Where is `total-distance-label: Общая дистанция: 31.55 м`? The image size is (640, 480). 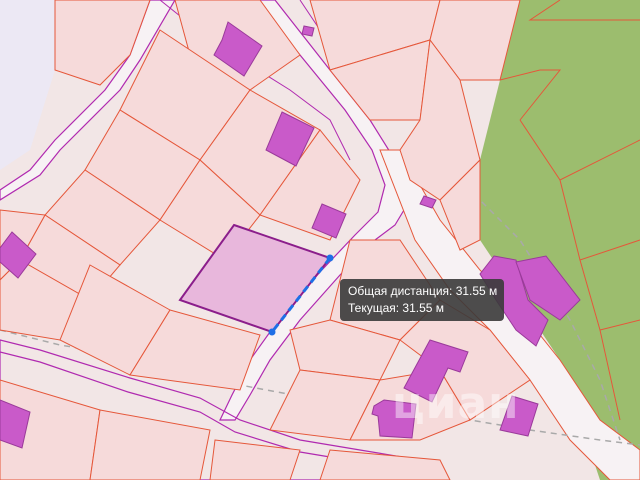 total-distance-label: Общая дистанция: 31.55 м is located at coordinates (423, 291).